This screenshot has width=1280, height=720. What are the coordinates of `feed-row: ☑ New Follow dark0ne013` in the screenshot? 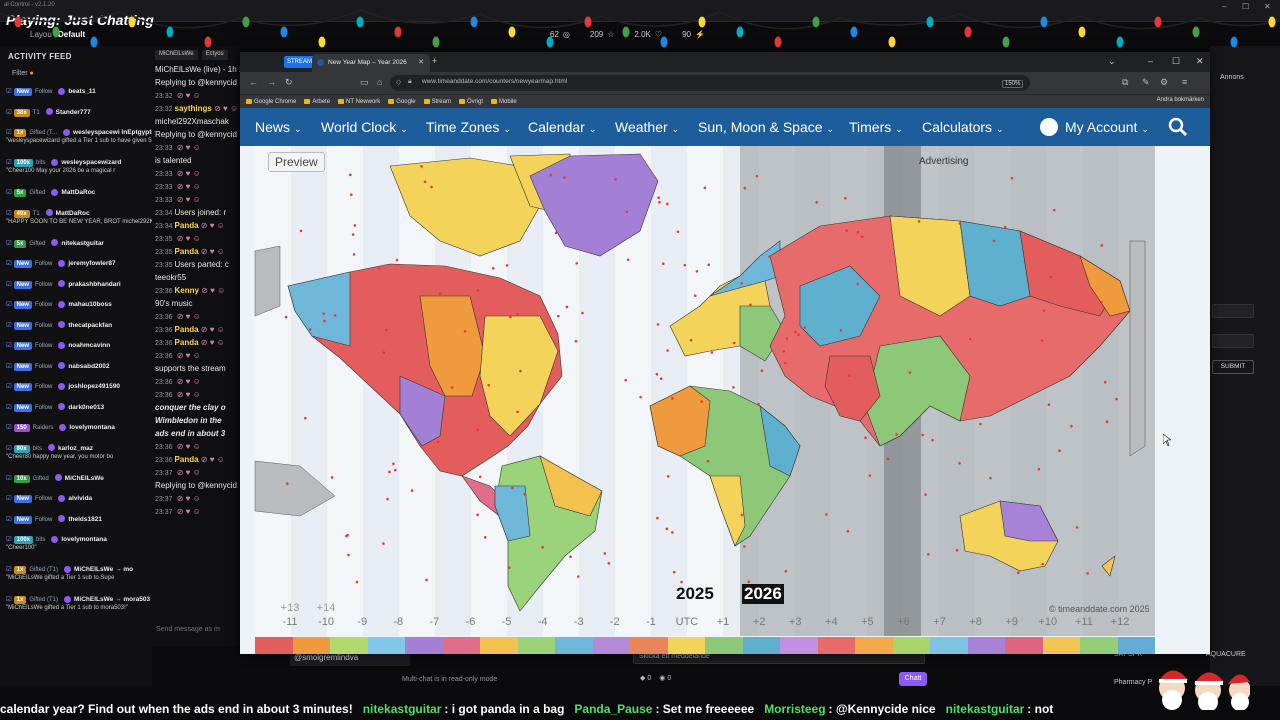 It's located at (76, 410).